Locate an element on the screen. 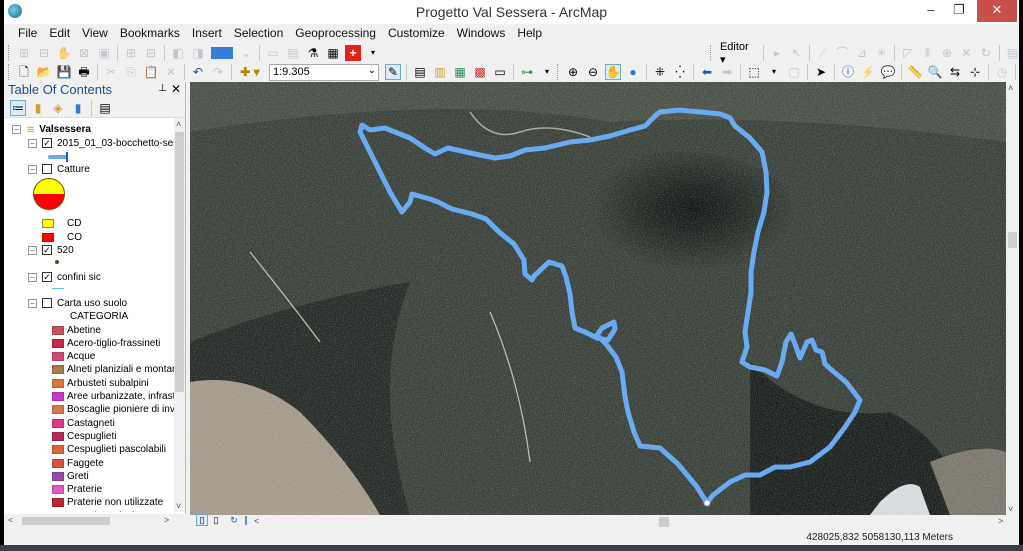 This screenshot has height=551, width=1023. zoom-in-page-icon: ⊞ is located at coordinates (24, 53).